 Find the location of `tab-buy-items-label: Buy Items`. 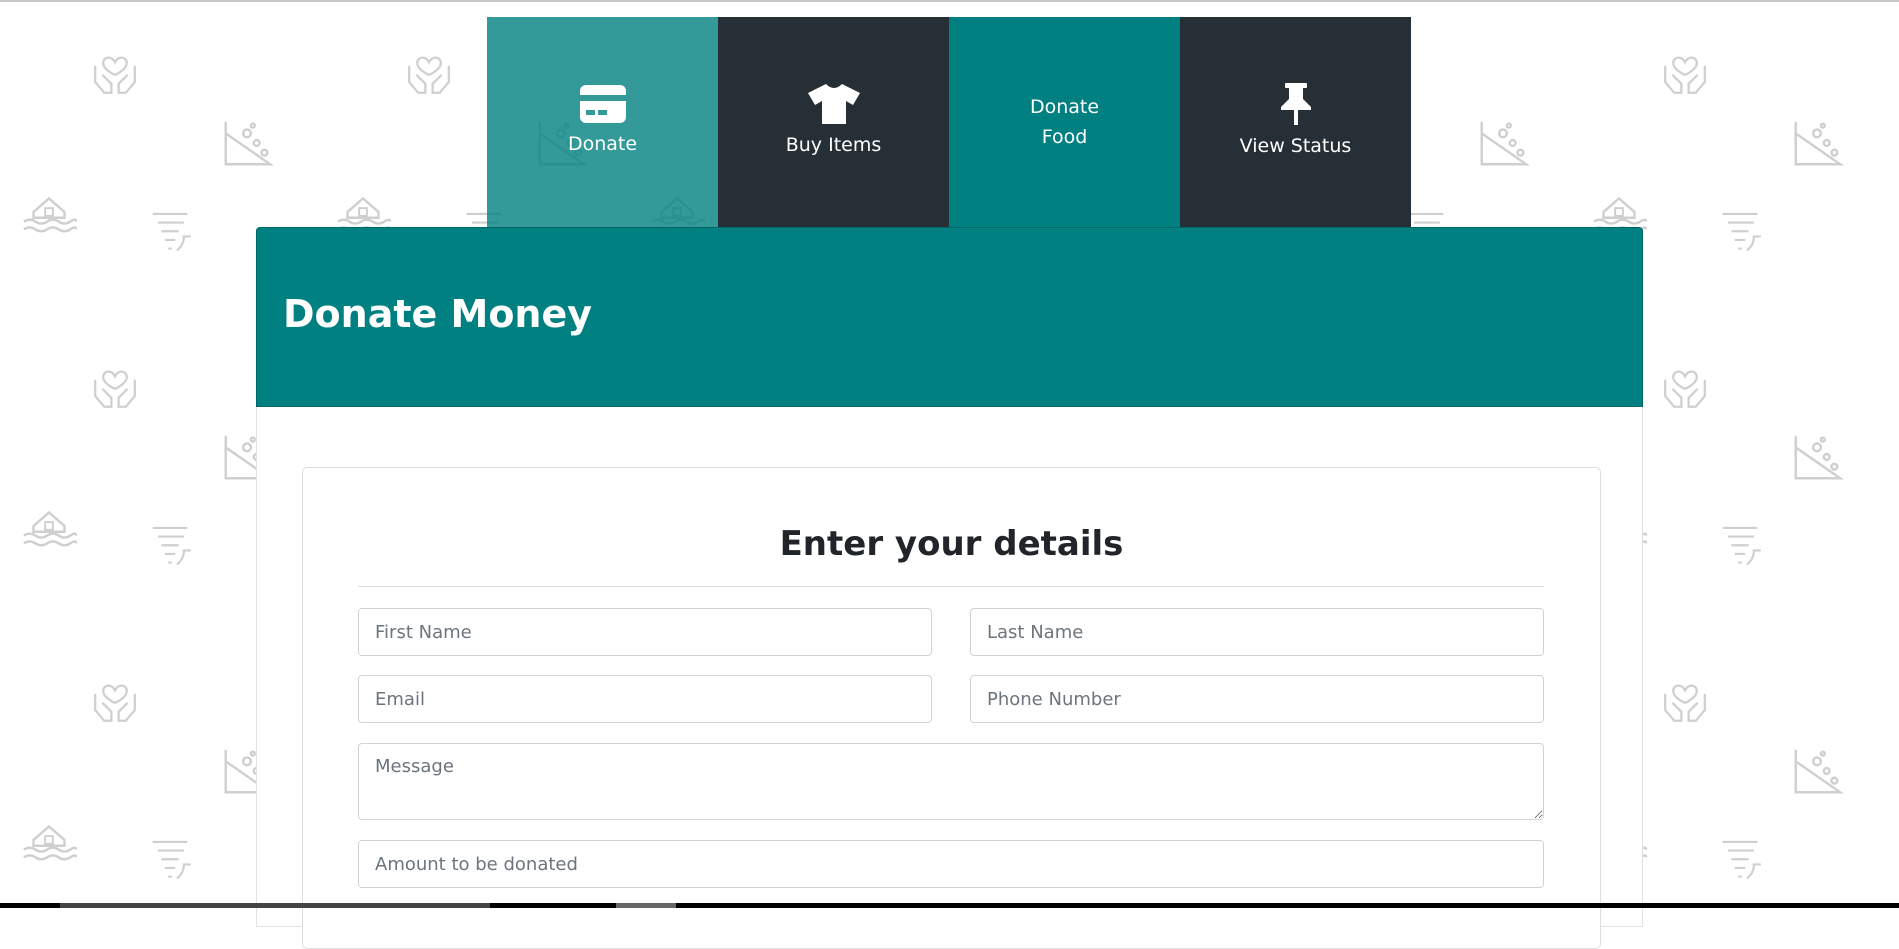

tab-buy-items-label: Buy Items is located at coordinates (833, 145).